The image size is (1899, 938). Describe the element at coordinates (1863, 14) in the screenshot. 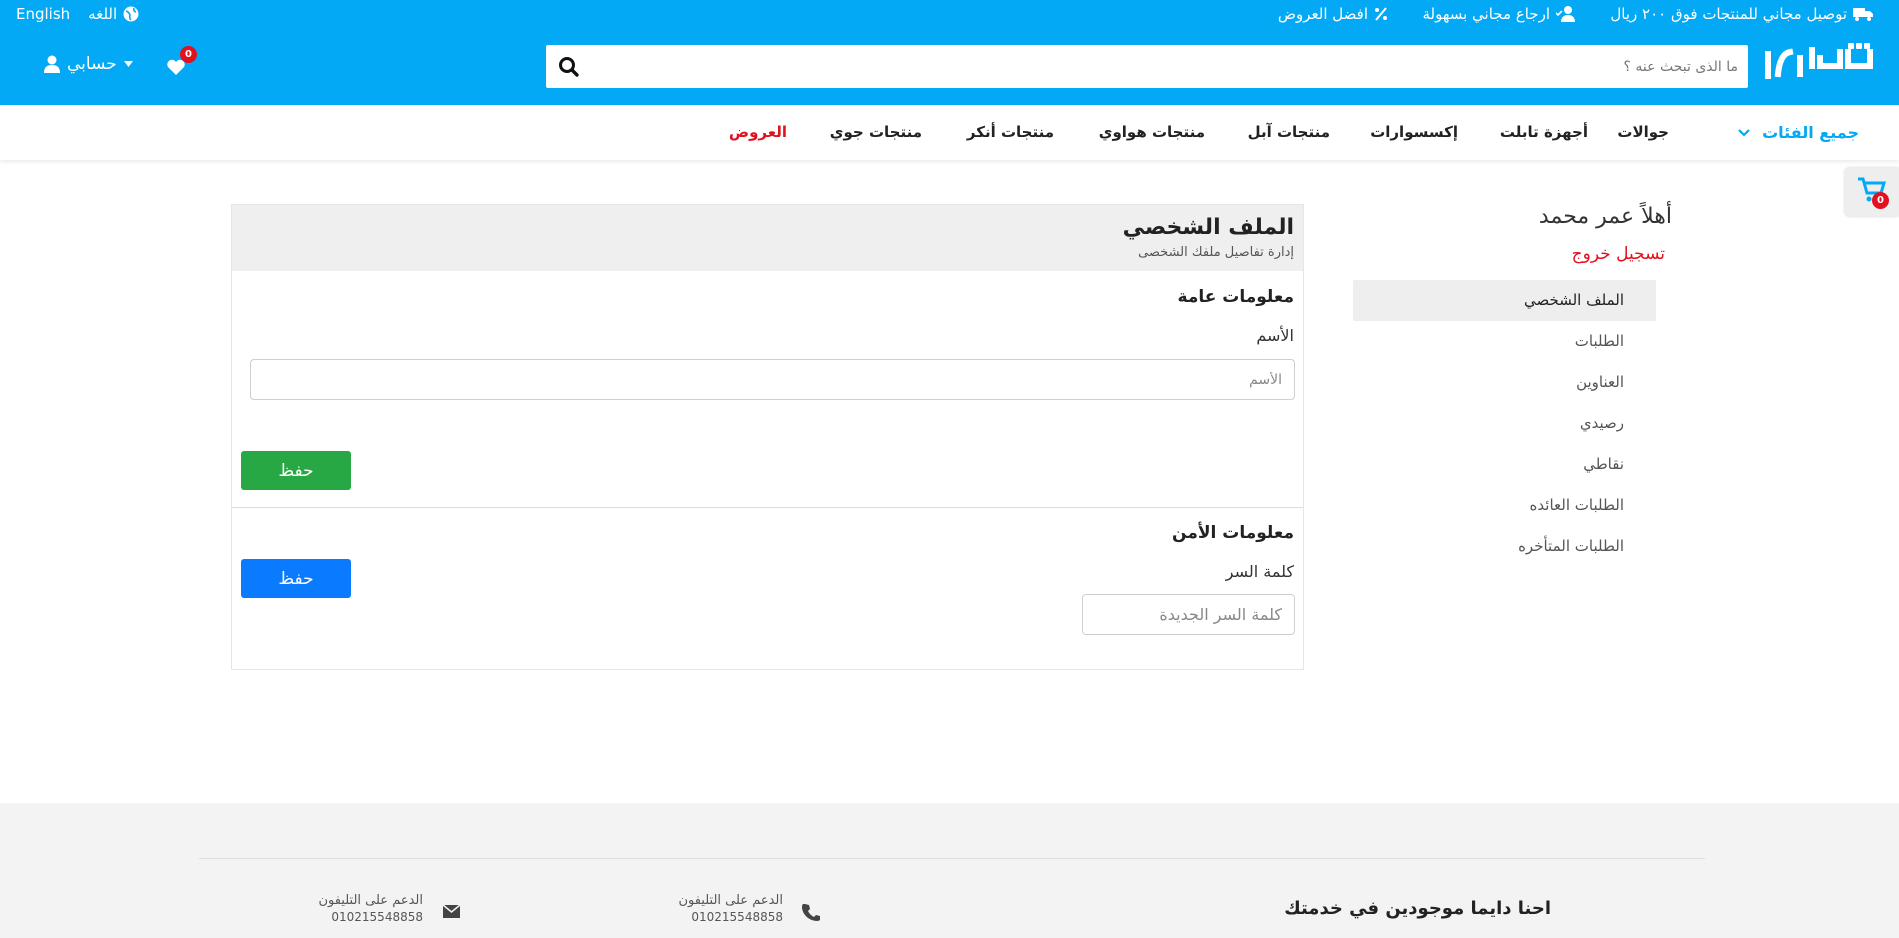

I see `truck-icon` at that location.